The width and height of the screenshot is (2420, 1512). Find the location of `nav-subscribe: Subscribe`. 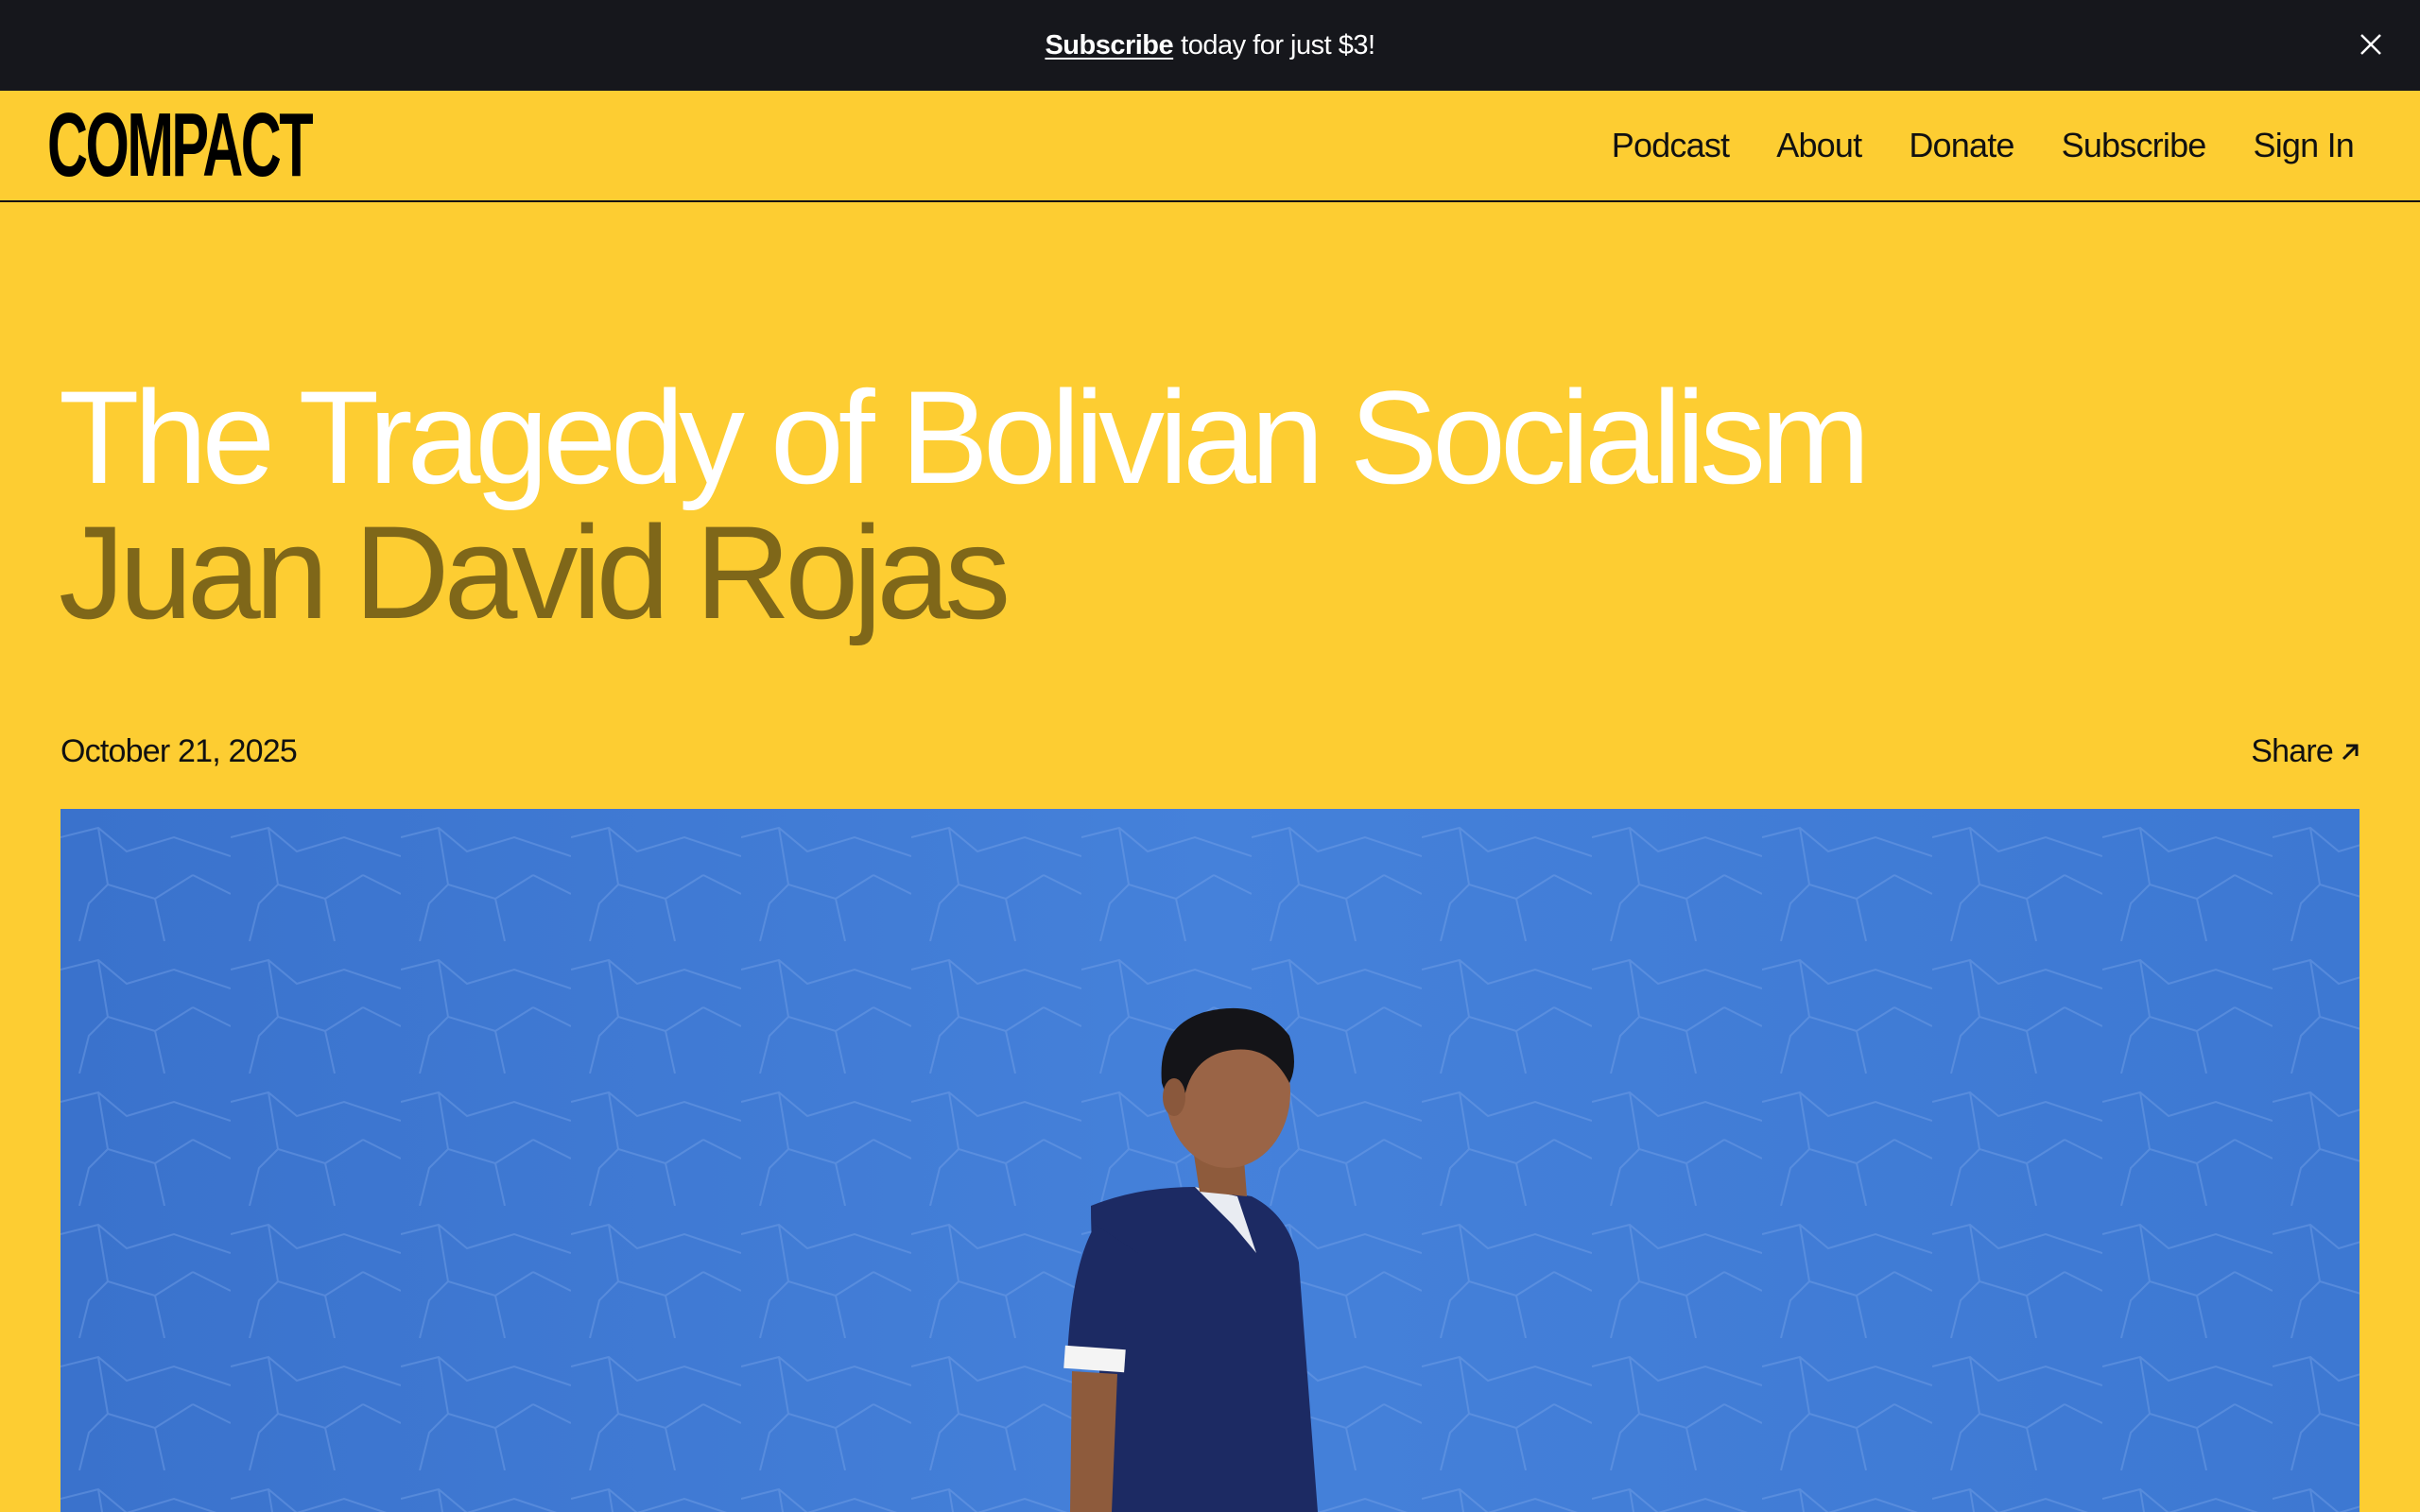

nav-subscribe: Subscribe is located at coordinates (2134, 145).